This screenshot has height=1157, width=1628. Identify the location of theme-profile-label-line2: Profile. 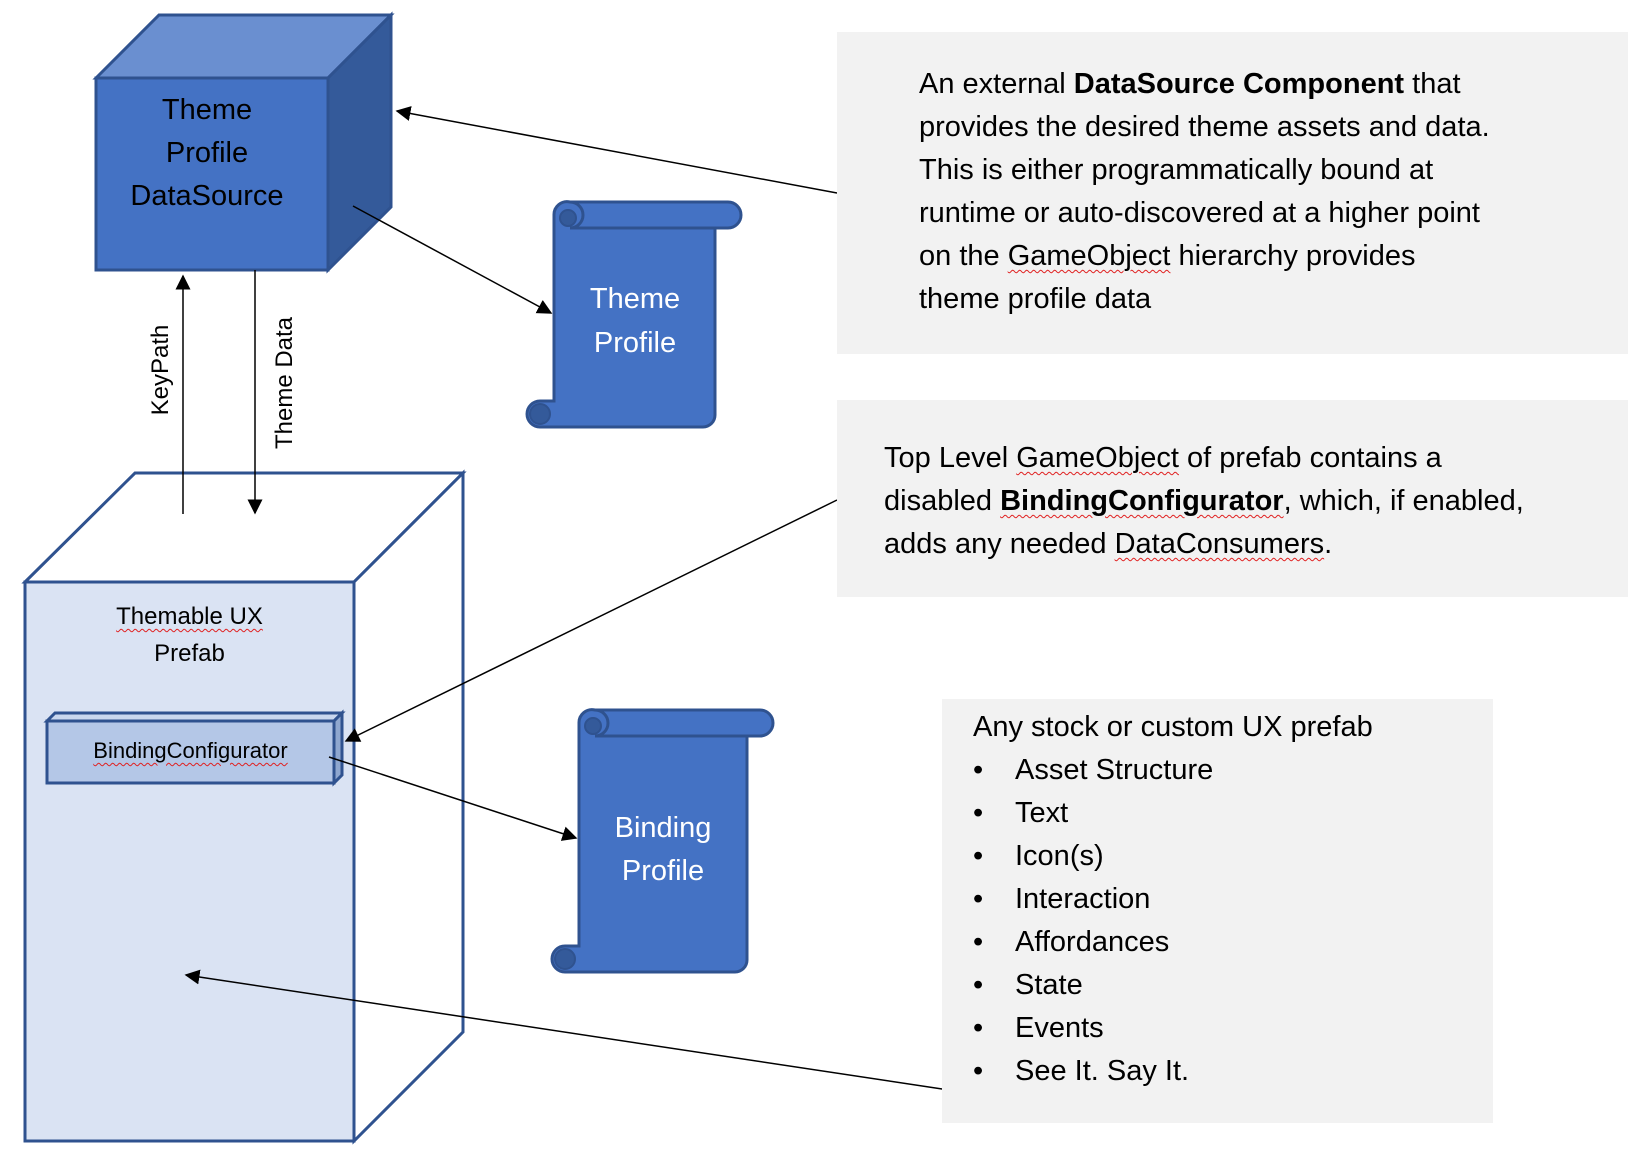
(635, 343).